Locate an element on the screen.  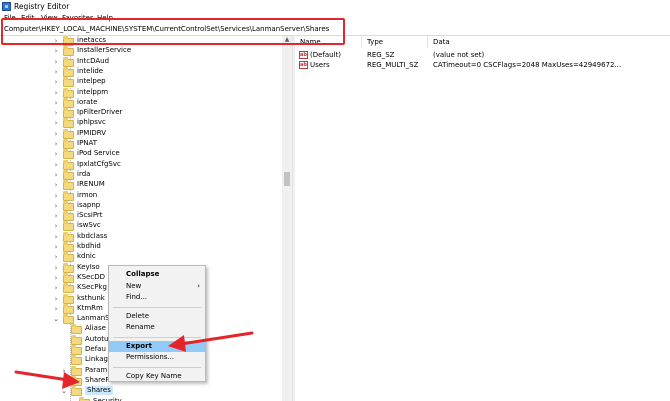
column-header-data: Data is located at coordinates (441, 42).